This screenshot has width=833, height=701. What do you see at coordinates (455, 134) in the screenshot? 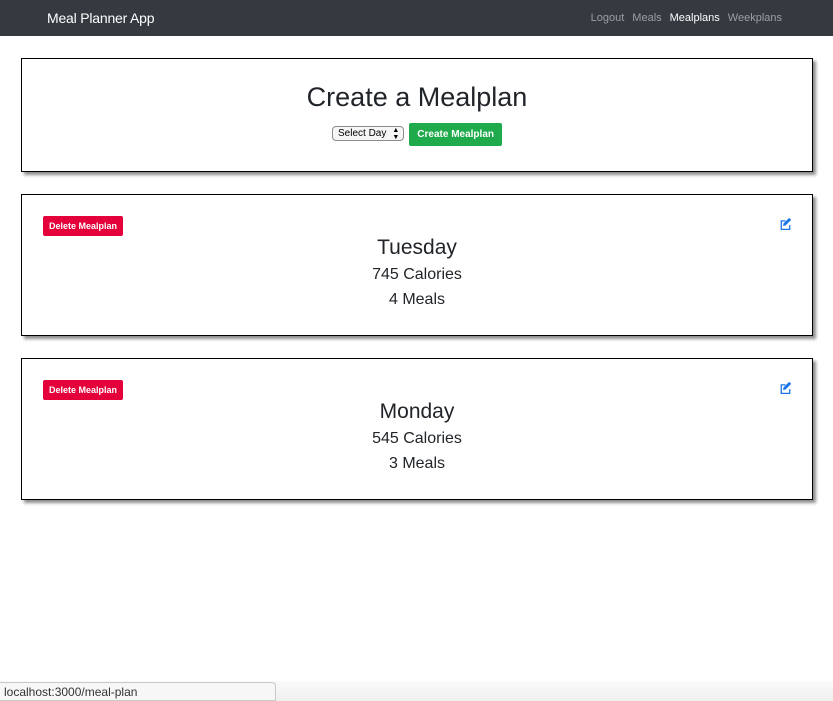
I see `create-mealplan-button: Create Mealplan` at bounding box center [455, 134].